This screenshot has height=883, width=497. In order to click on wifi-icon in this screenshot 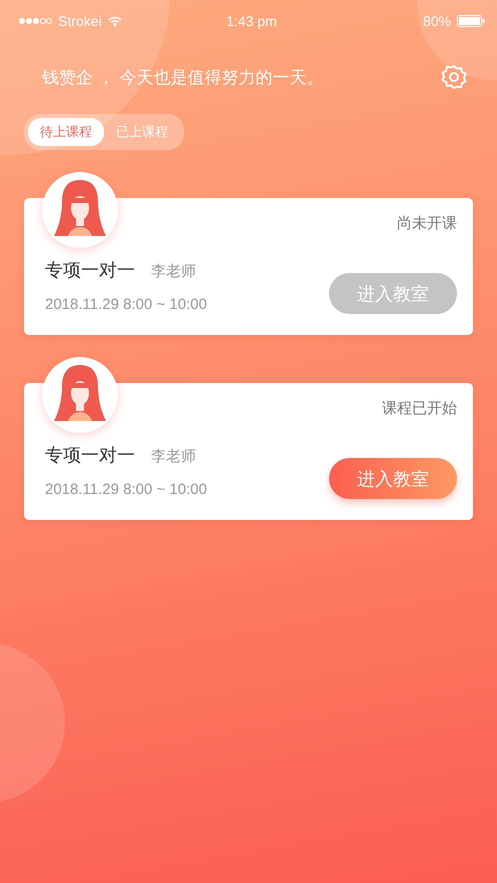, I will do `click(115, 21)`.